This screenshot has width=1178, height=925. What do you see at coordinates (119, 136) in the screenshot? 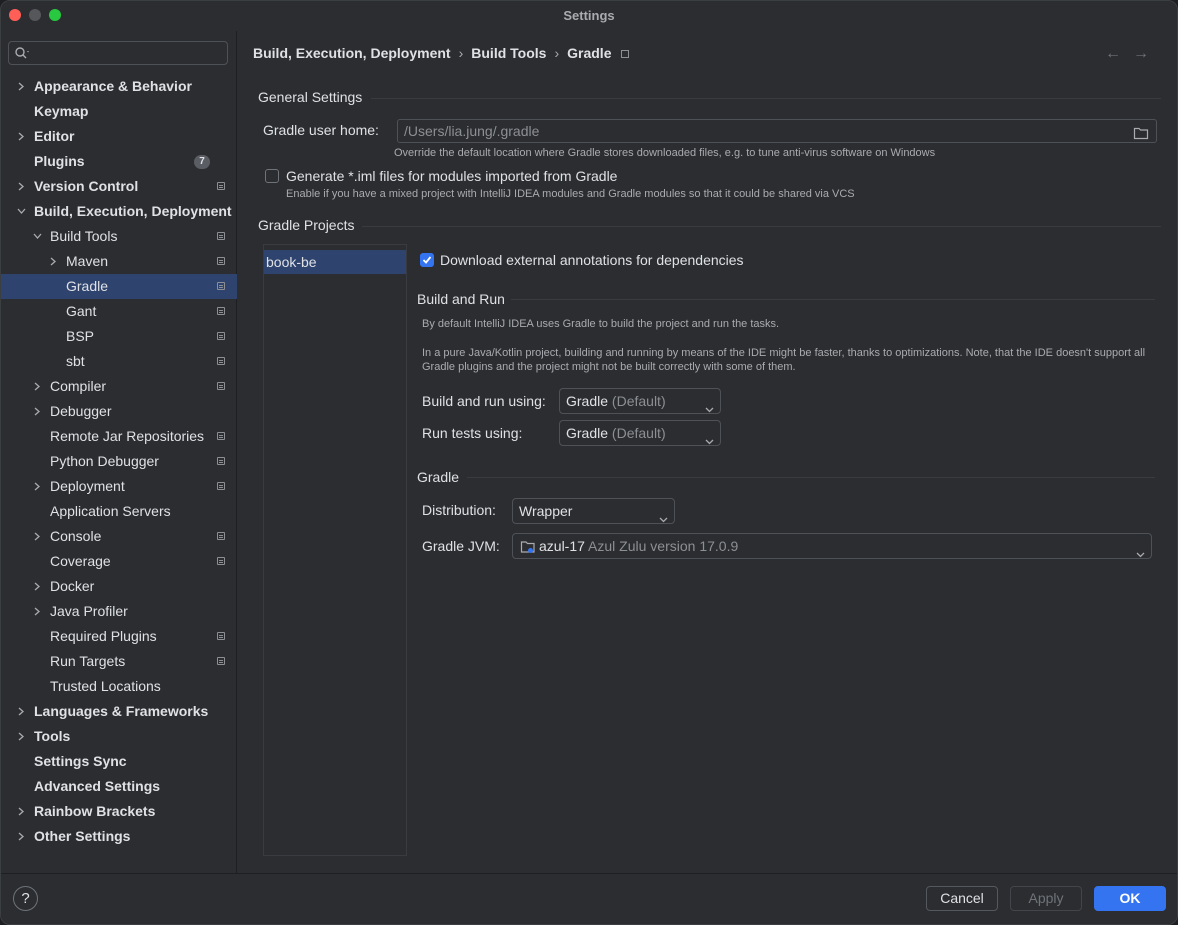
I see `sidebar-item-editor: Editor` at bounding box center [119, 136].